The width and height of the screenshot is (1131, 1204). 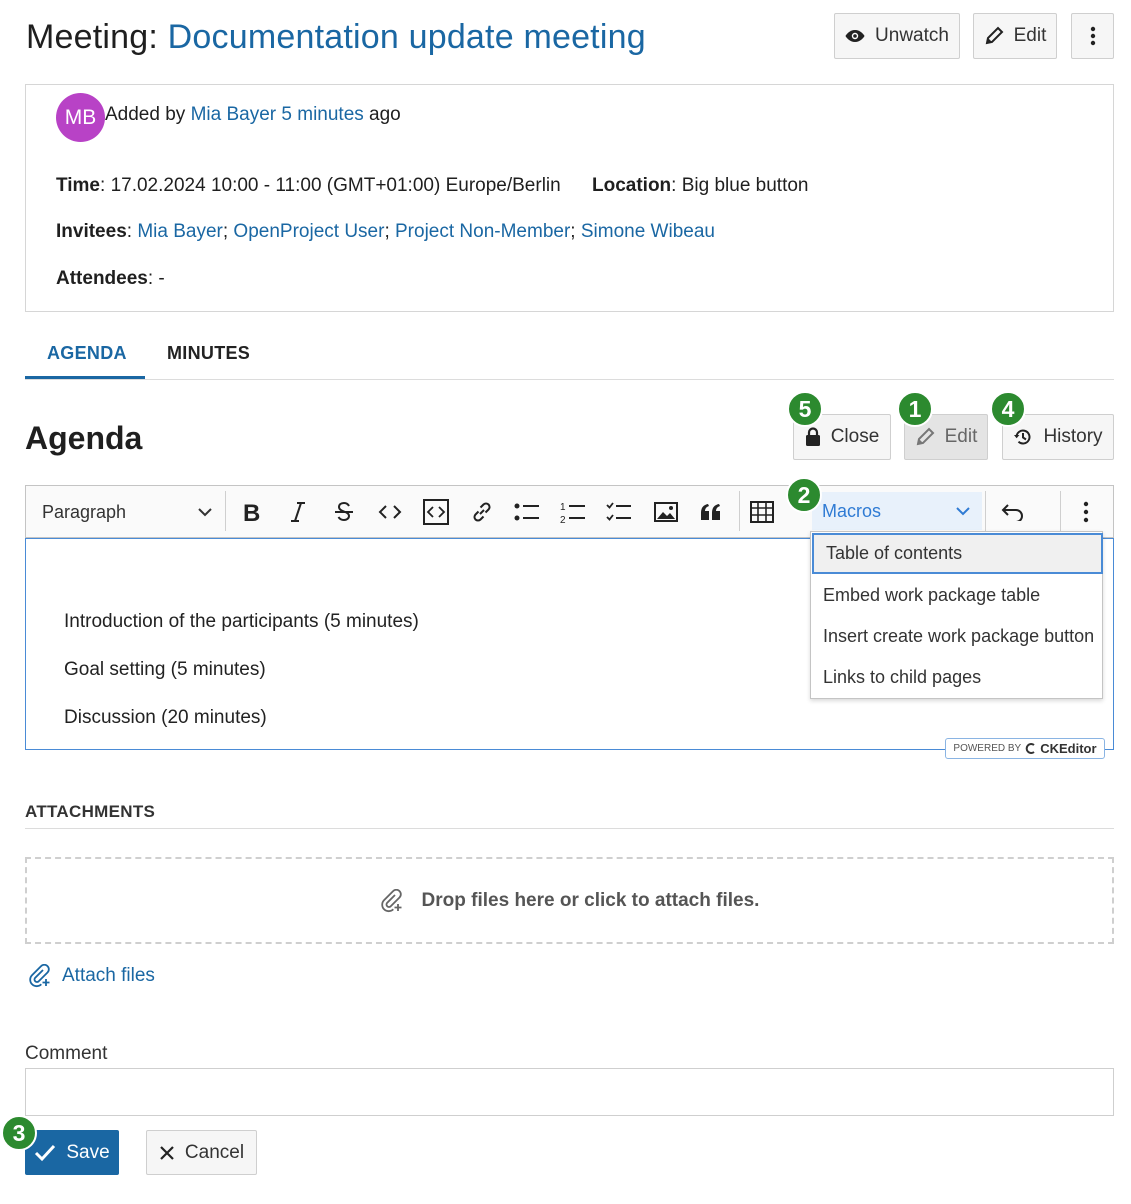 I want to click on comment-input, so click(x=569, y=1092).